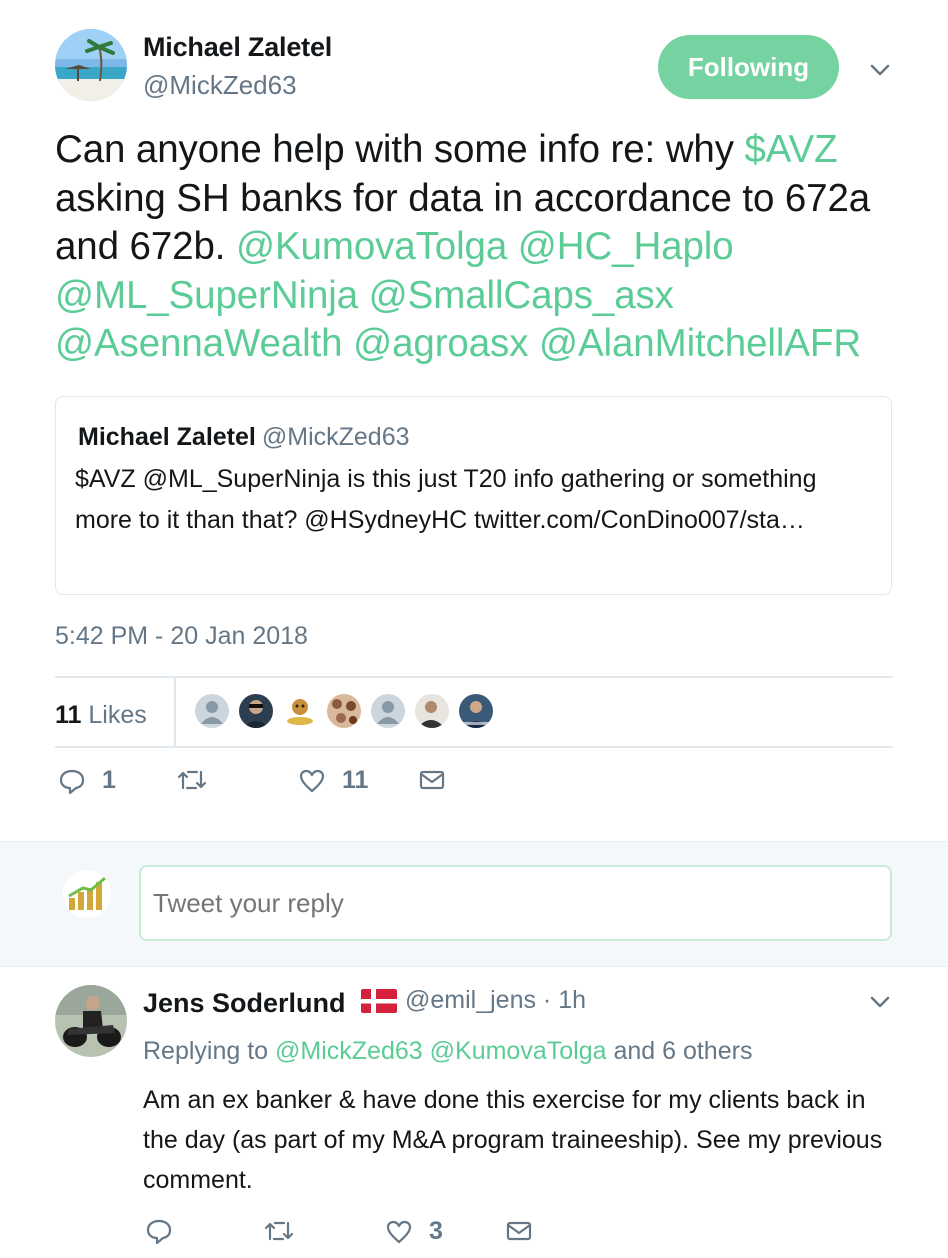  What do you see at coordinates (199, 343) in the screenshot?
I see `mention-link: @AsennaWealth` at bounding box center [199, 343].